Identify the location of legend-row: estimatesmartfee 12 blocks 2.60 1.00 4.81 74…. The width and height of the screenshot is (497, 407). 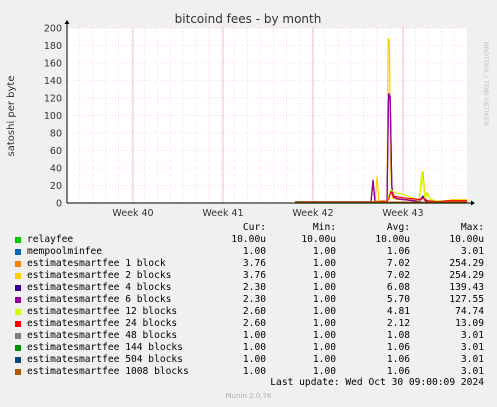
(248, 312).